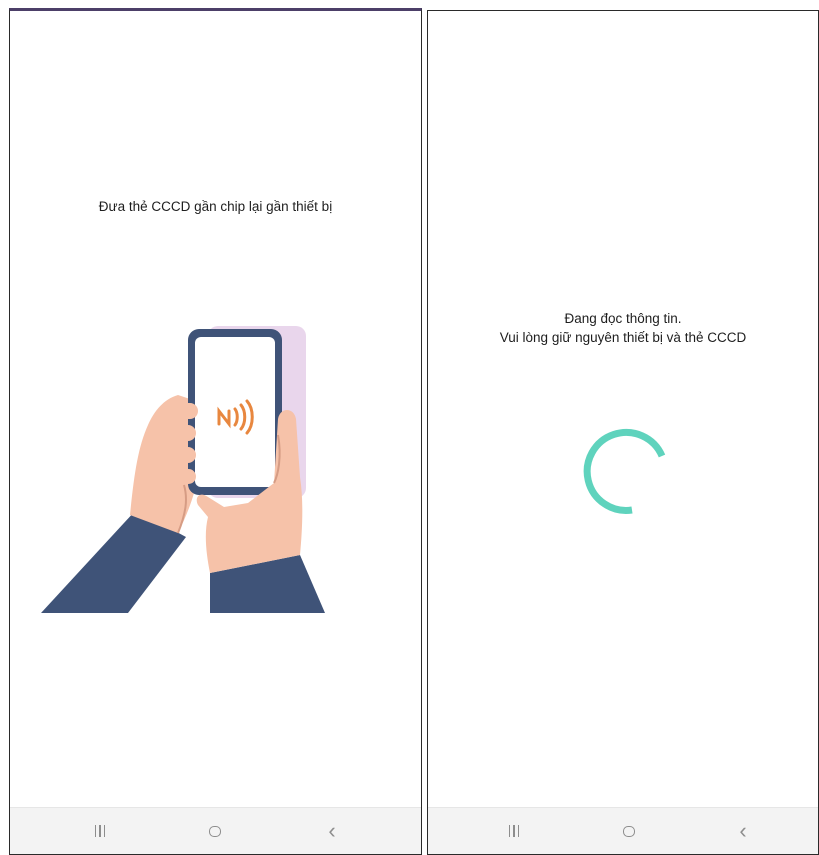 The image size is (819, 855). I want to click on hand-holding-phone-illustration, so click(183, 469).